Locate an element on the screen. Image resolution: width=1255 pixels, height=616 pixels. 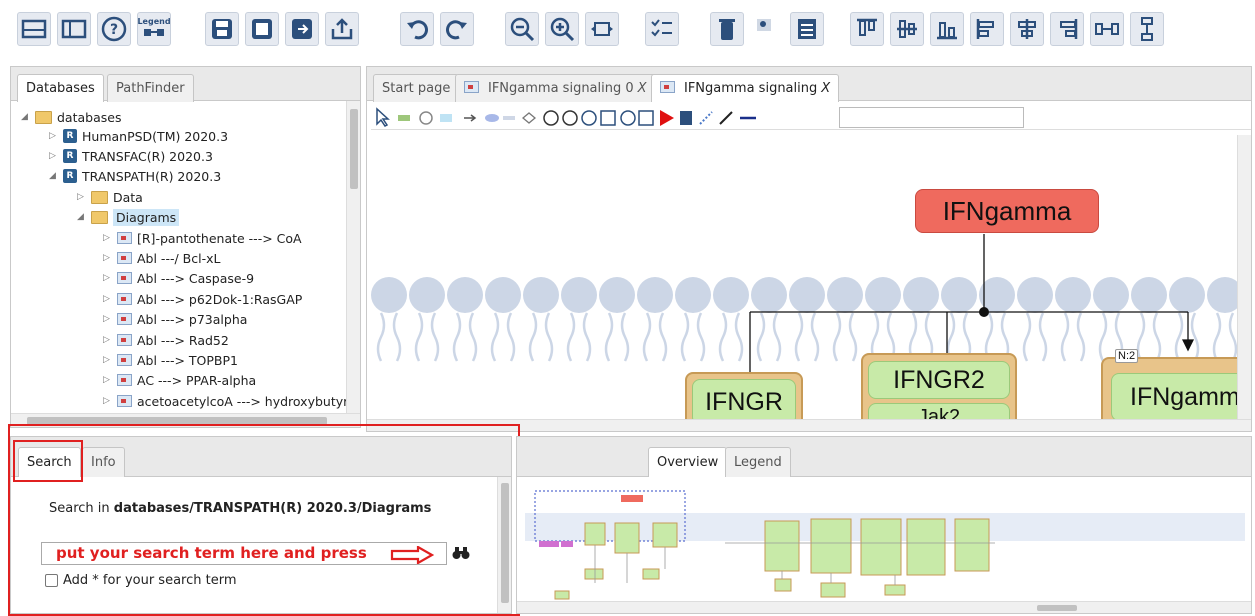
tree-diagram-item: ▷ Abl ---> p62Dok-1:RasGAP is located at coordinates (202, 299).